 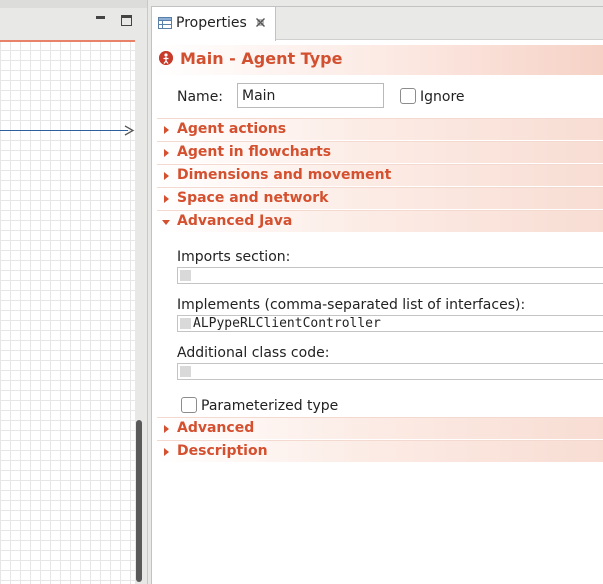 I want to click on parameterized-type-label: Parameterized type, so click(x=270, y=406).